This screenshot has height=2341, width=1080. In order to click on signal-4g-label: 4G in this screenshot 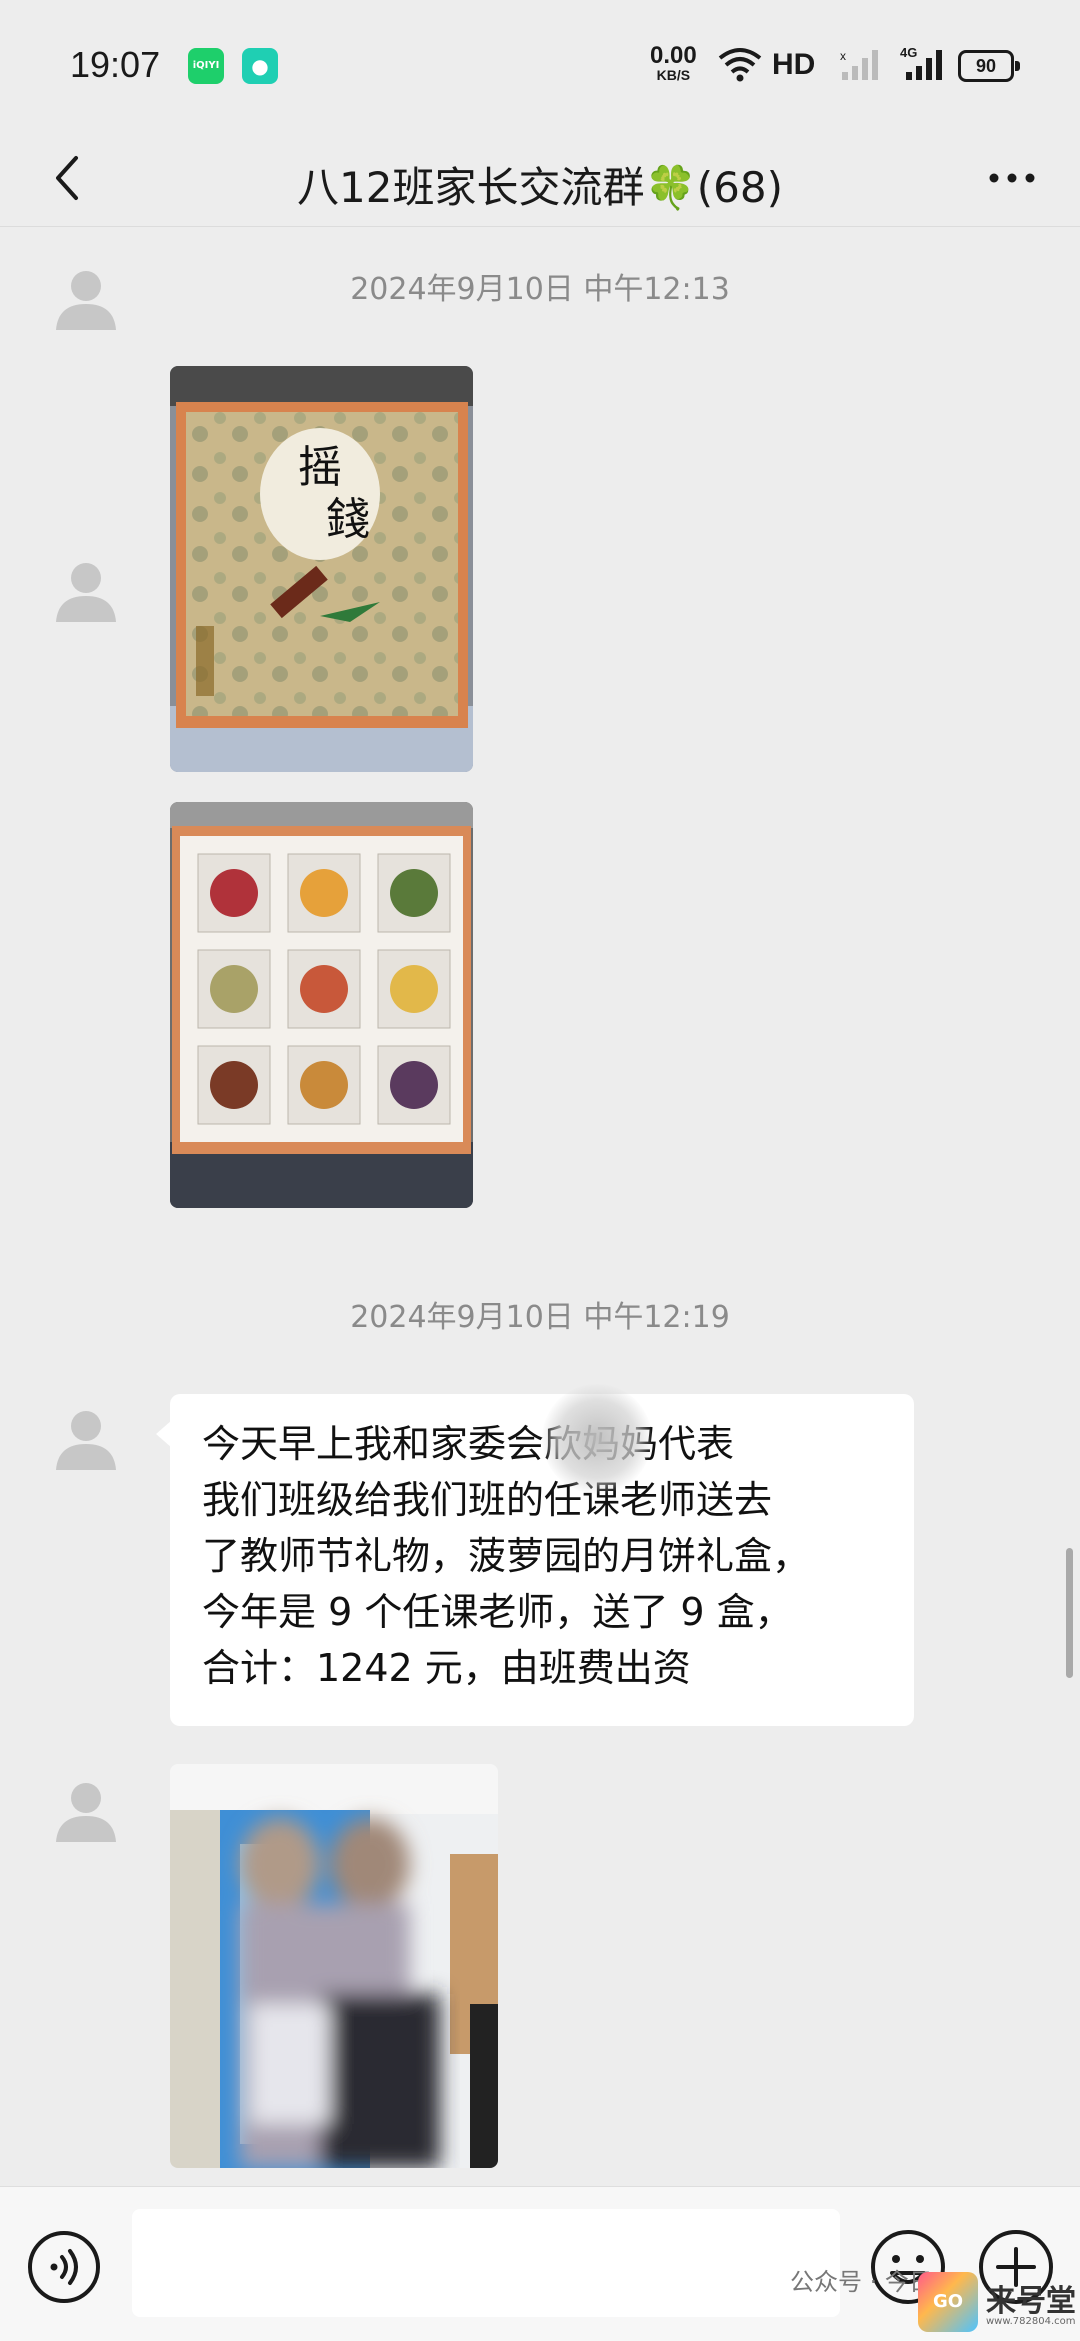, I will do `click(908, 52)`.